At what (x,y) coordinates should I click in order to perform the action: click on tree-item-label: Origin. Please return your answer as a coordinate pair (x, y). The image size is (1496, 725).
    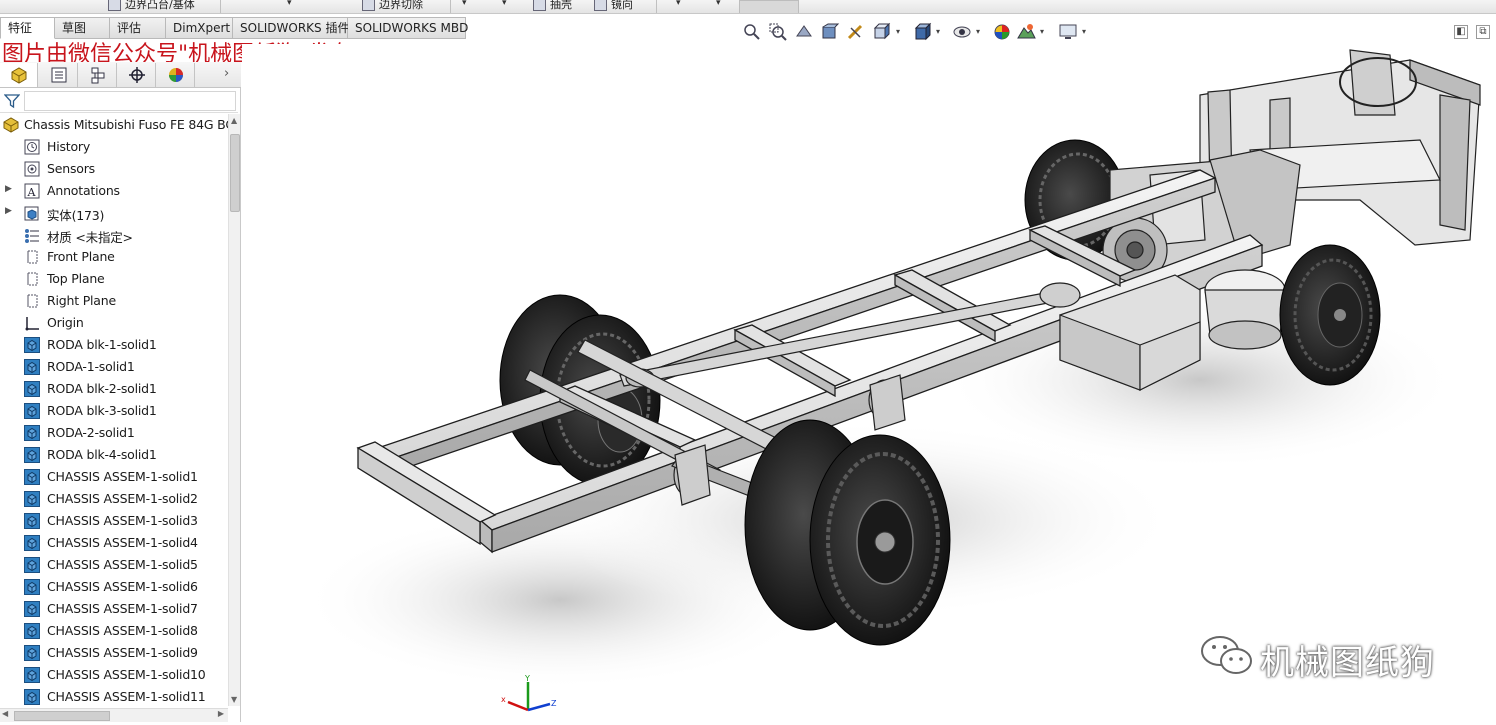
    Looking at the image, I should click on (65, 322).